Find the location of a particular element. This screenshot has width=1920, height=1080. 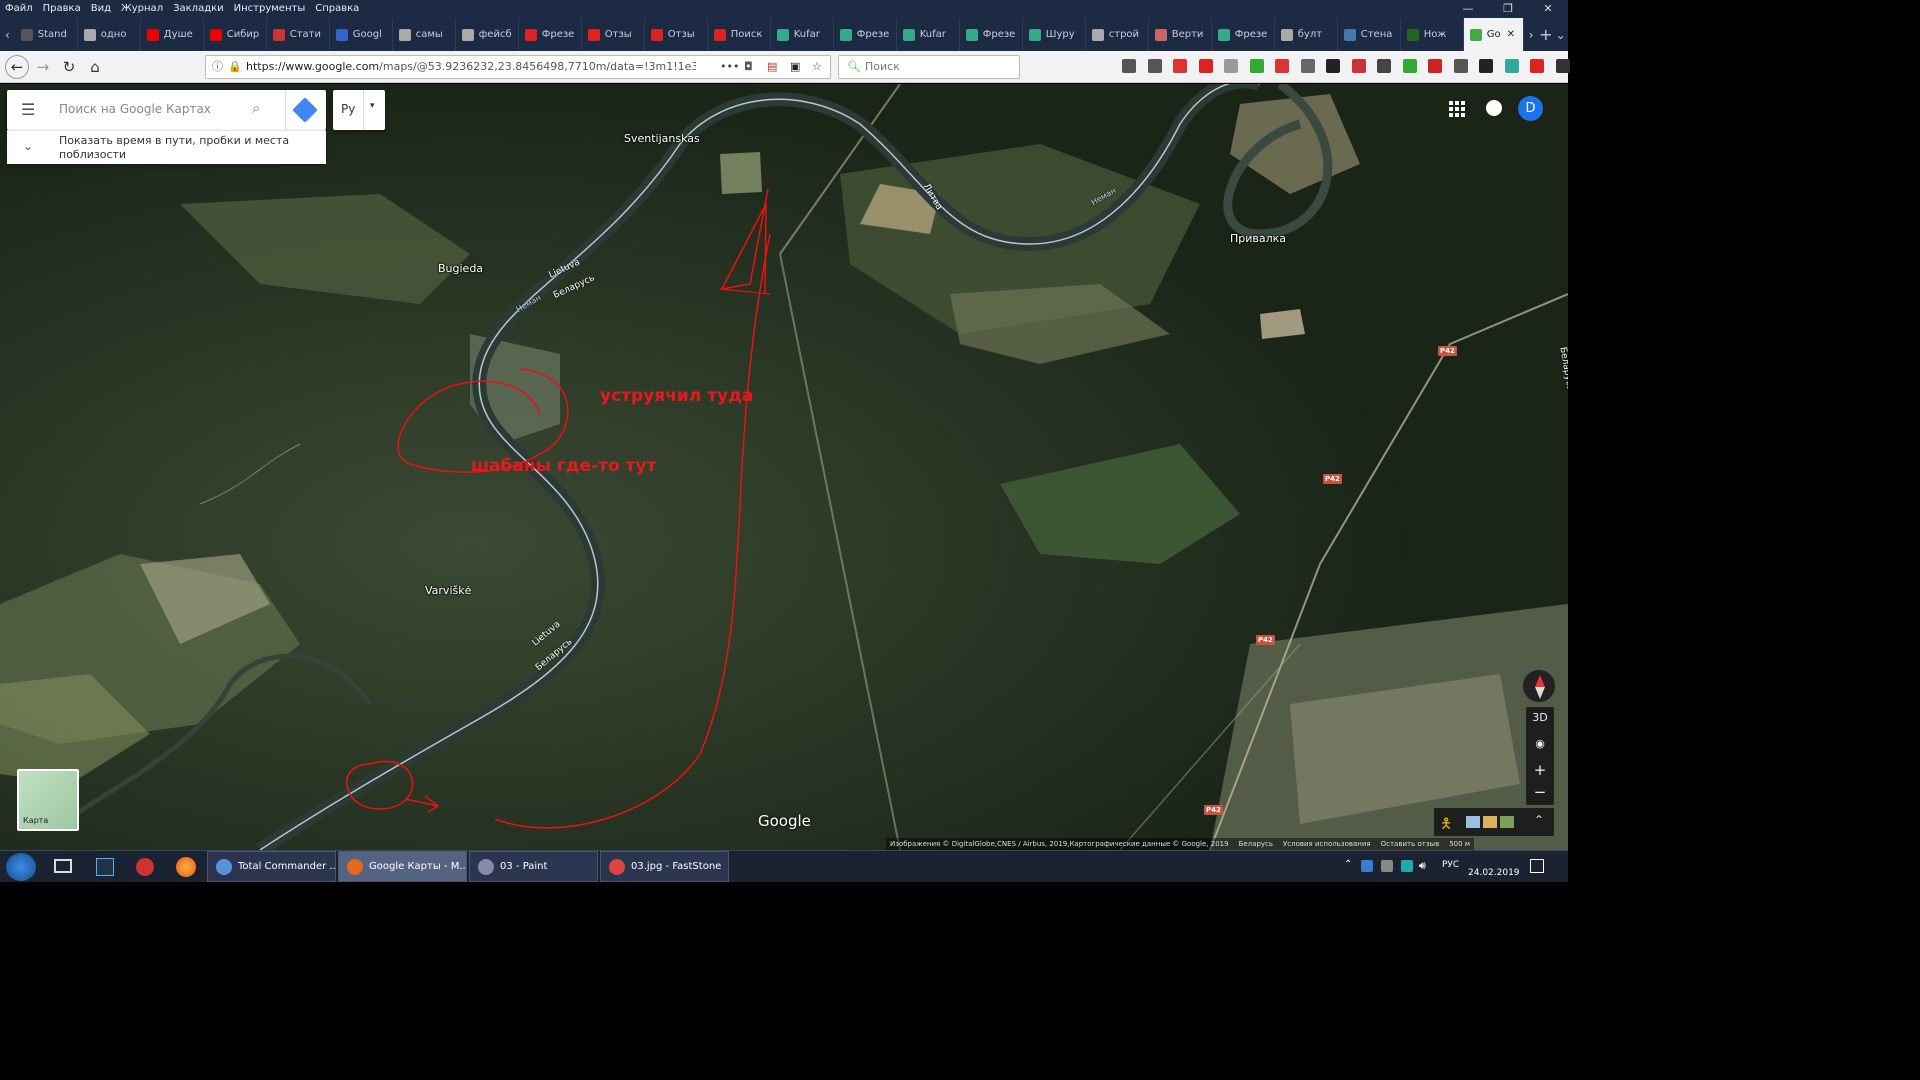

menu-bookmarks: Закладки is located at coordinates (198, 9).